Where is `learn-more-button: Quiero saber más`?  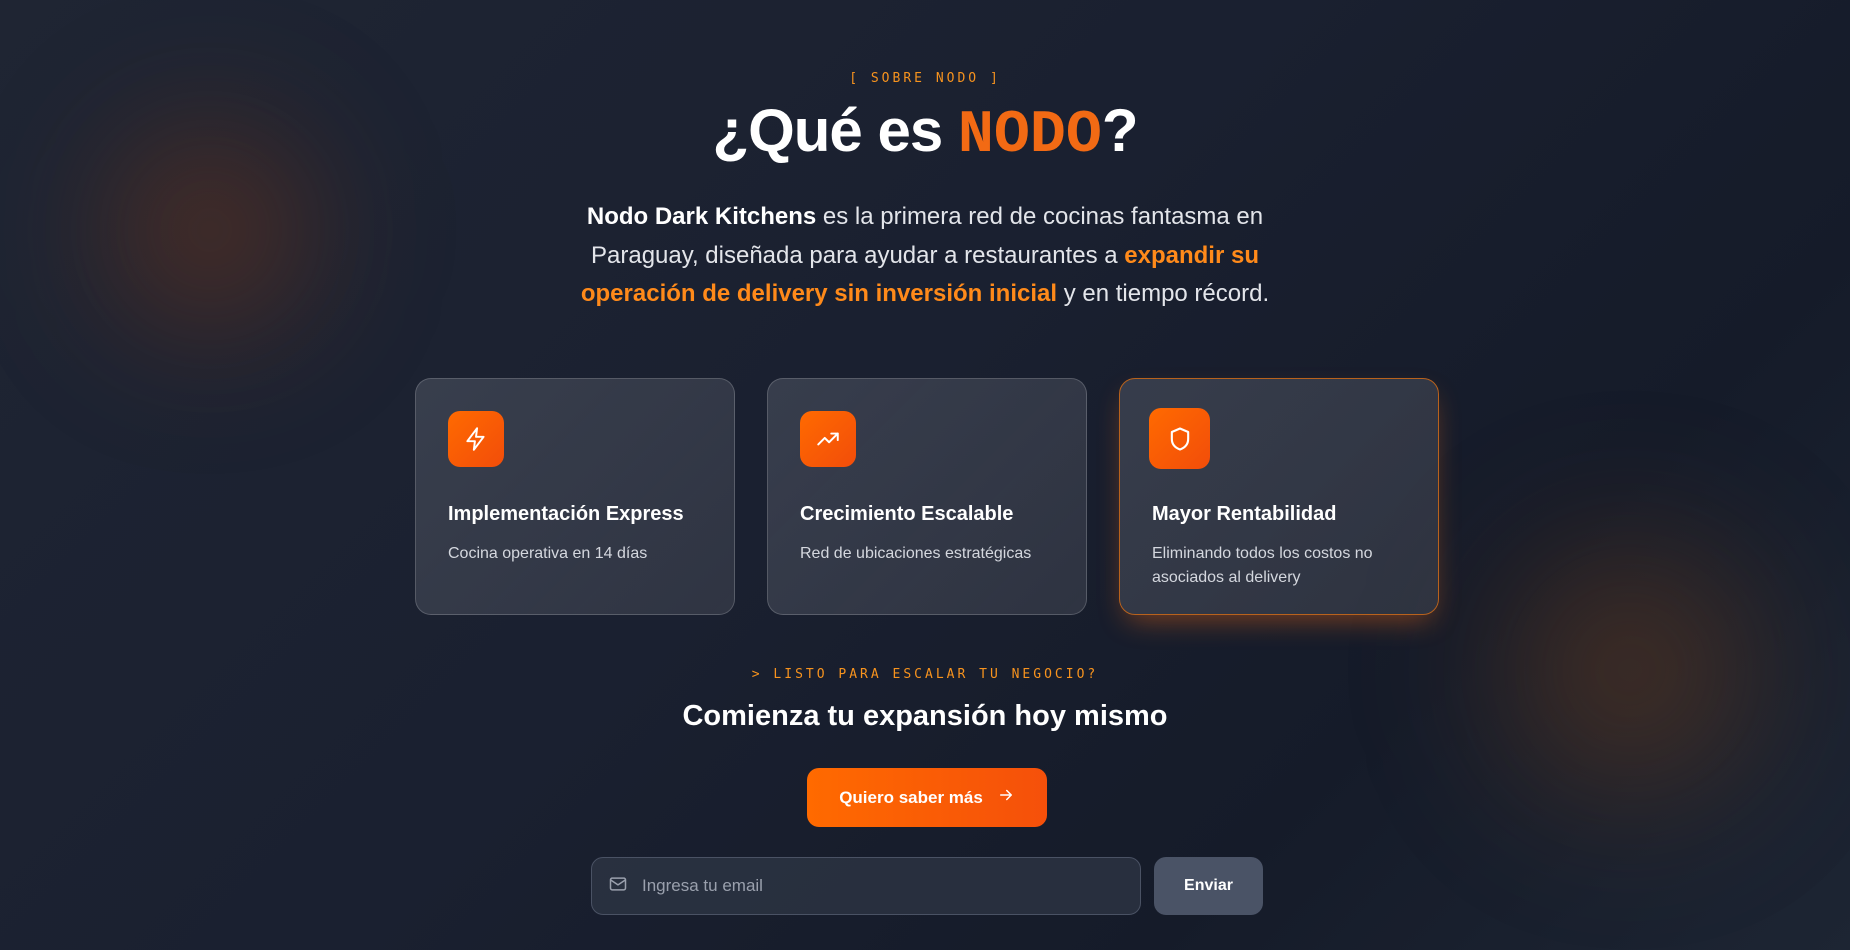 learn-more-button: Quiero saber más is located at coordinates (927, 797).